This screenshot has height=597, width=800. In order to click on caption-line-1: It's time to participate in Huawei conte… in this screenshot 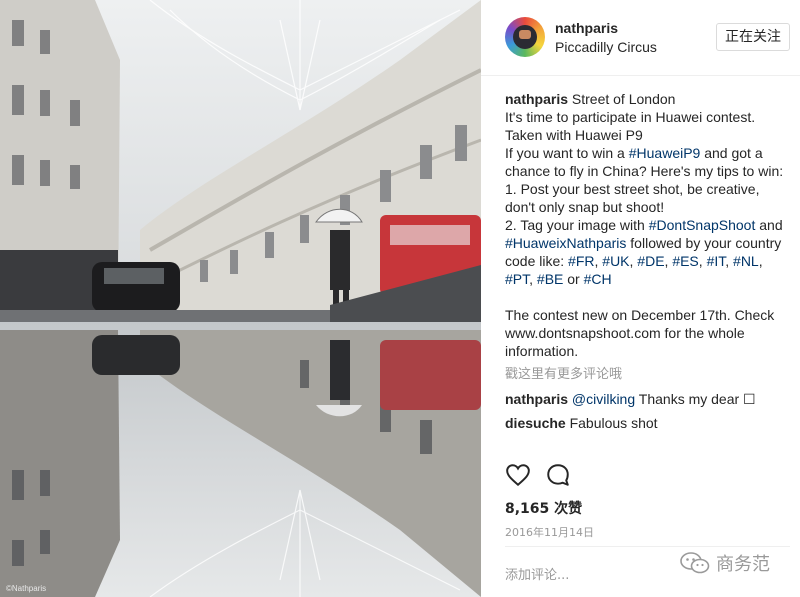, I will do `click(630, 117)`.